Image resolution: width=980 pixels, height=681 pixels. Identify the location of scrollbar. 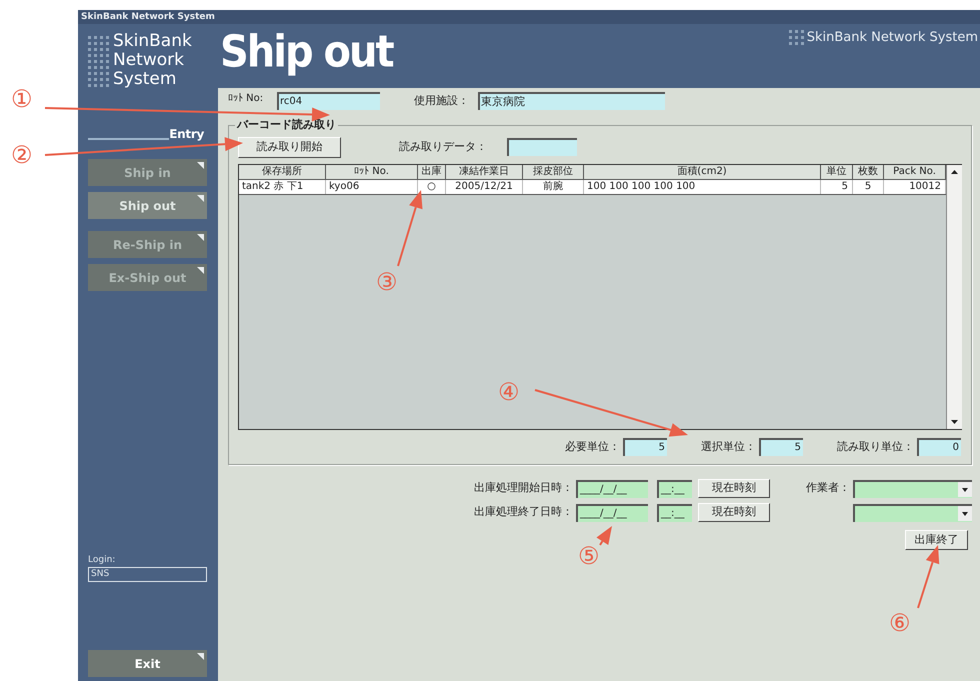
(954, 297).